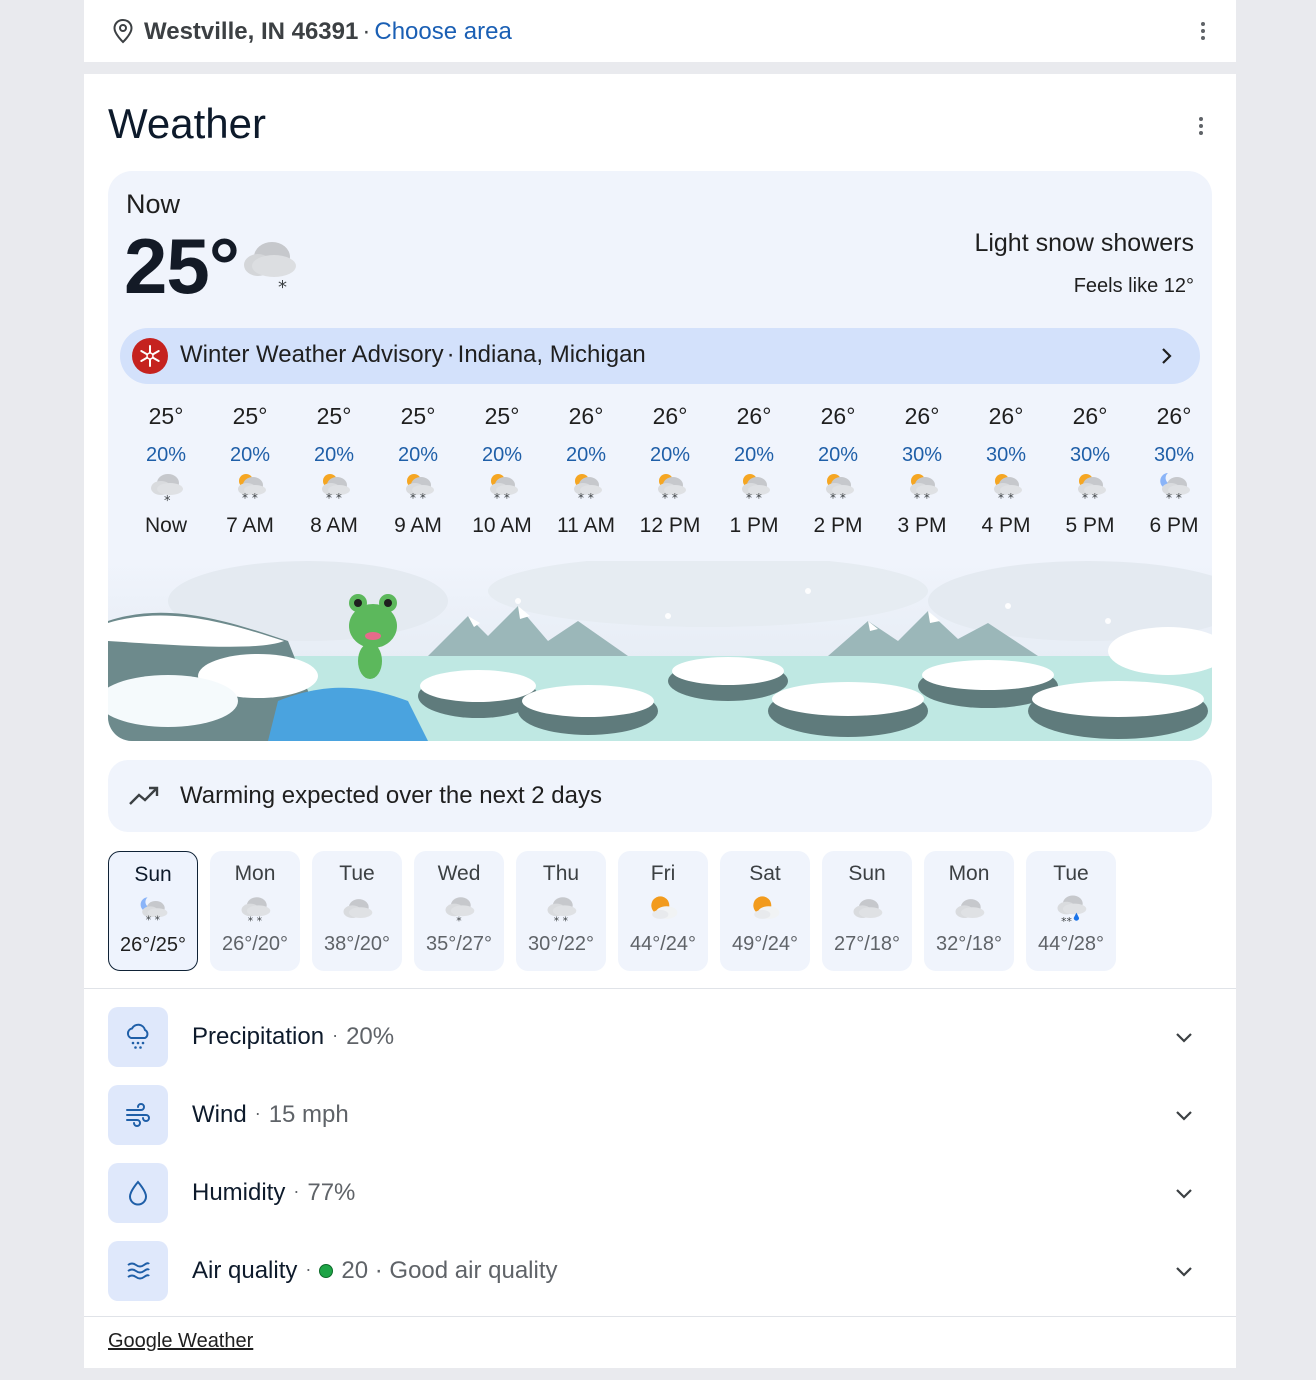 The height and width of the screenshot is (1380, 1316). What do you see at coordinates (459, 873) in the screenshot?
I see `day-name: Wed` at bounding box center [459, 873].